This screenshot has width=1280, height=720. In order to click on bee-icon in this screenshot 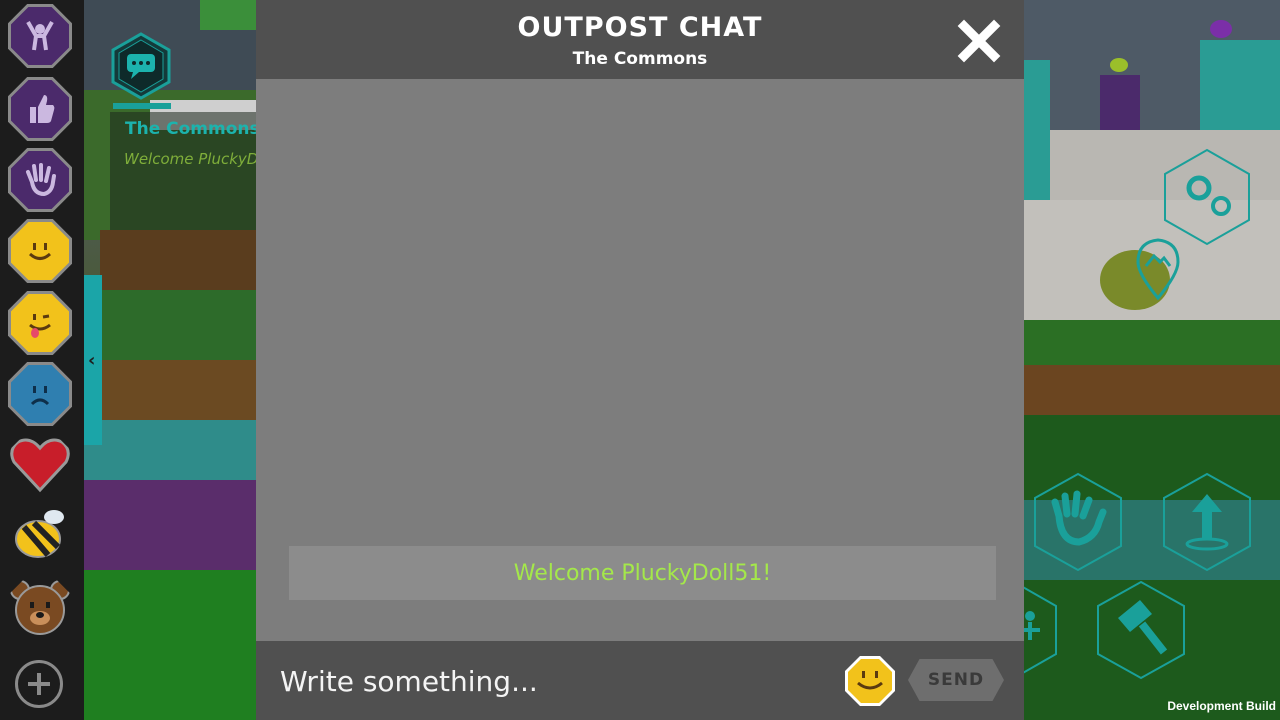, I will do `click(39, 534)`.